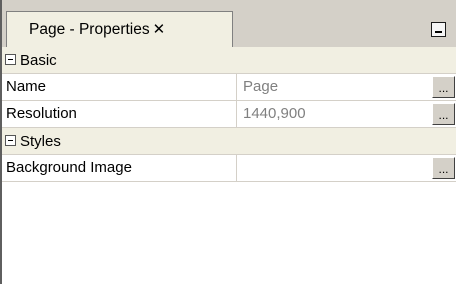 The height and width of the screenshot is (284, 456). I want to click on minimize-button, so click(438, 29).